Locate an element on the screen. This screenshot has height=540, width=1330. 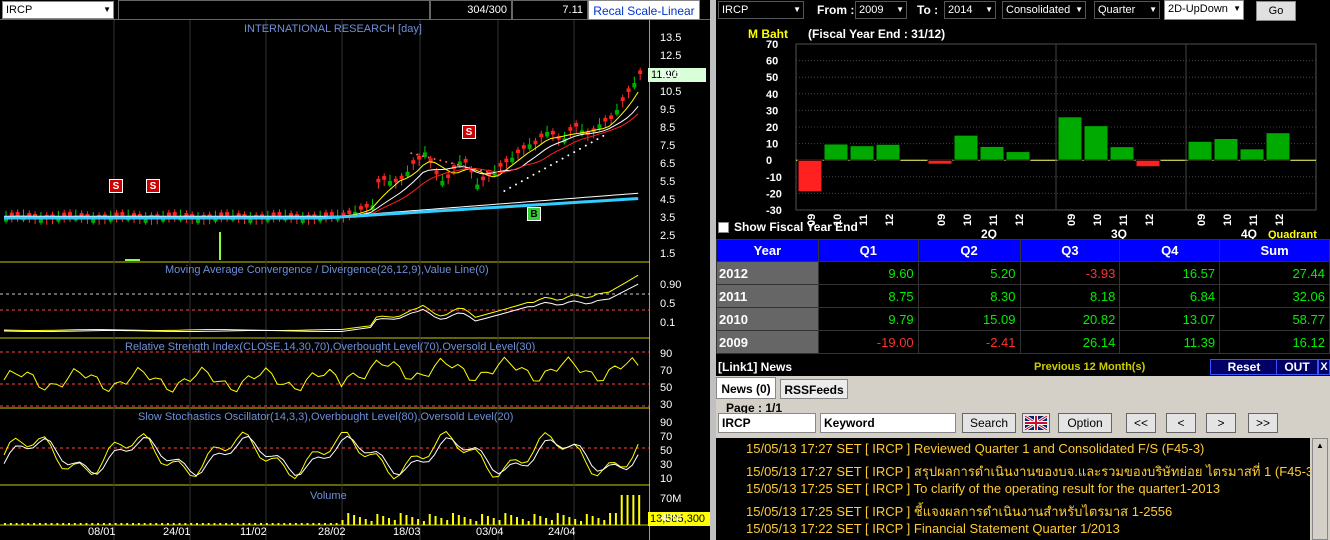
price-tick-label: 10.5 is located at coordinates (671, 92).